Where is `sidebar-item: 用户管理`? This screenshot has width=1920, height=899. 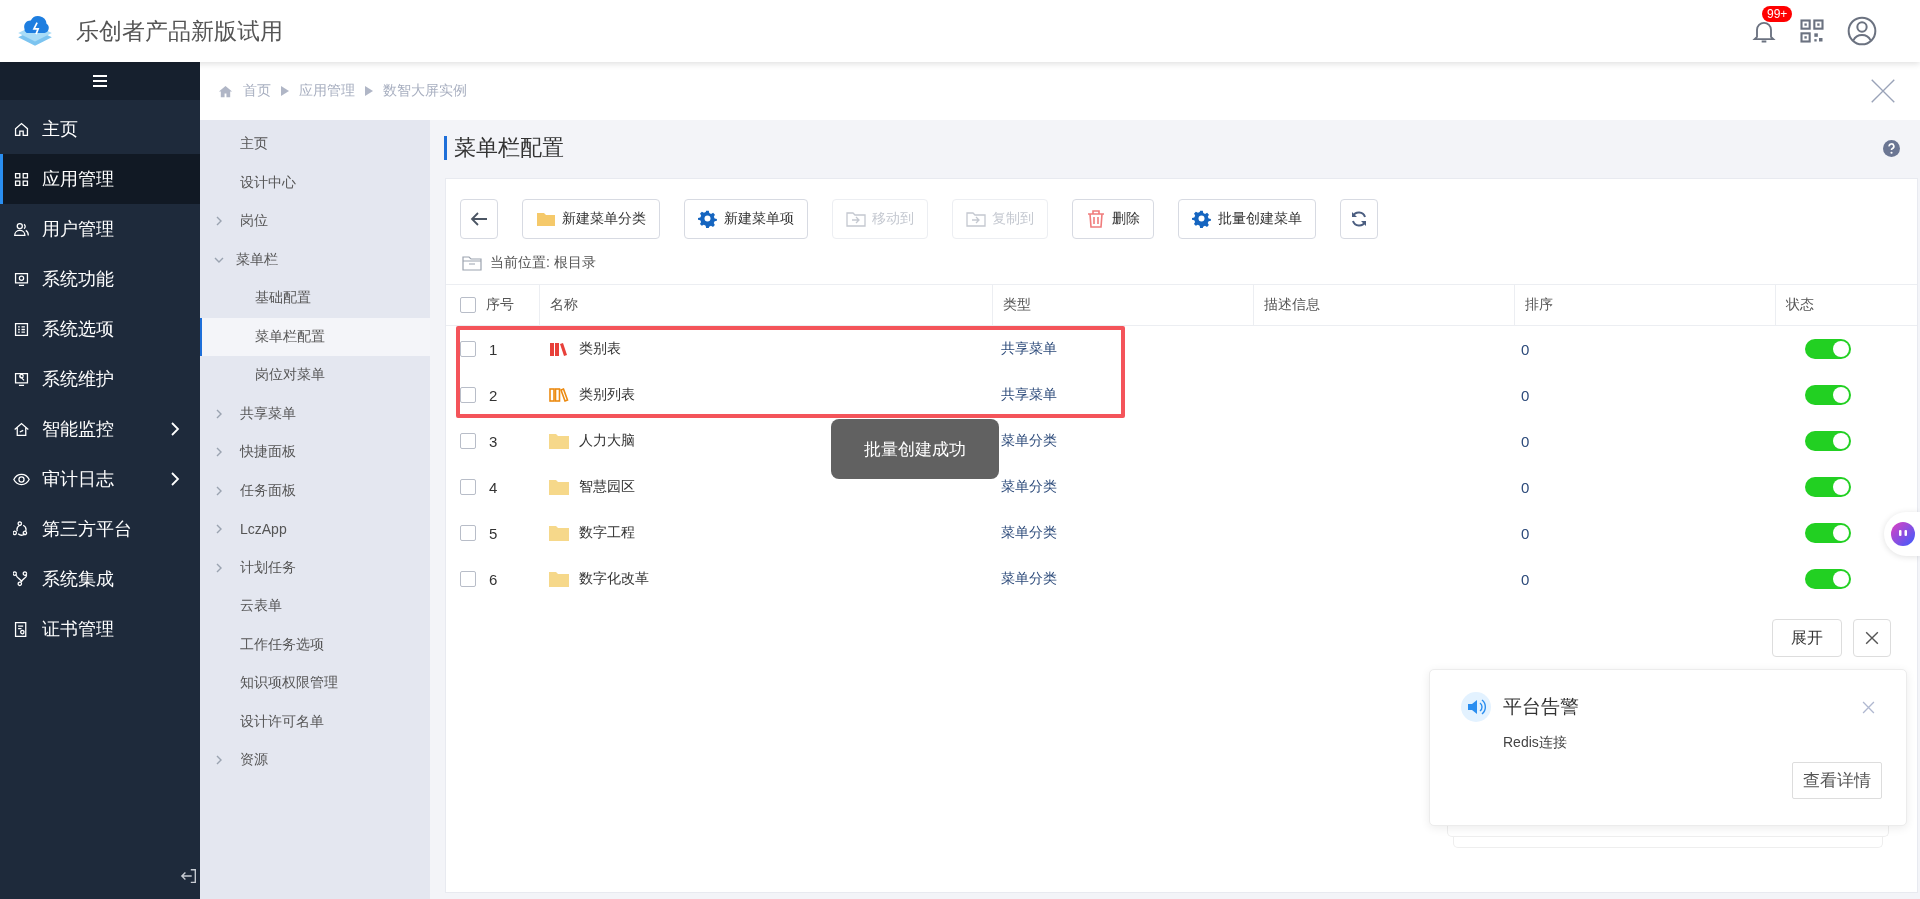
sidebar-item: 用户管理 is located at coordinates (100, 229).